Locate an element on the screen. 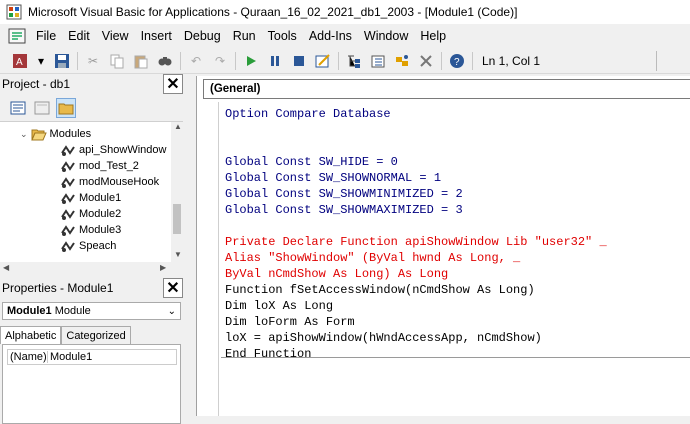 The image size is (690, 424). toolbar-options-icon is located at coordinates (660, 61).